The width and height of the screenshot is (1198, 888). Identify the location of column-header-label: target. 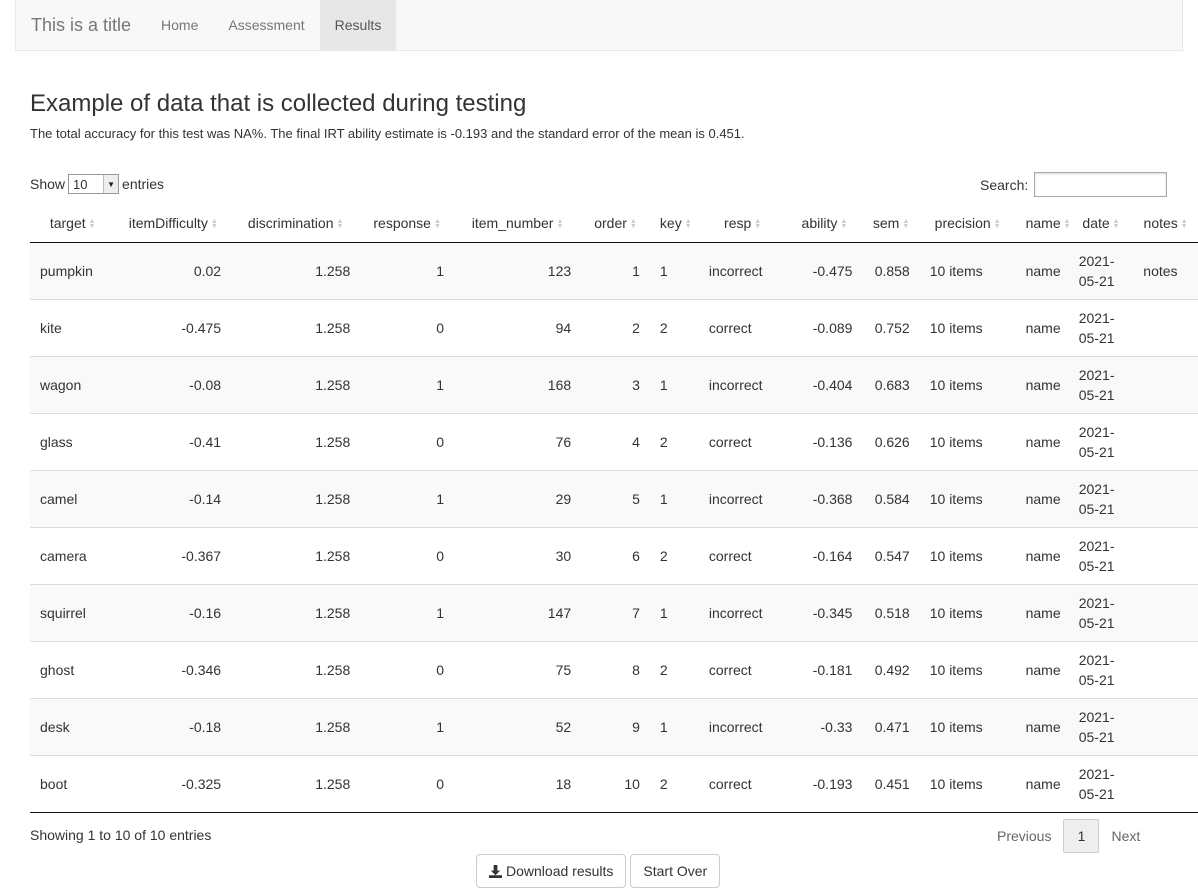
(67, 222).